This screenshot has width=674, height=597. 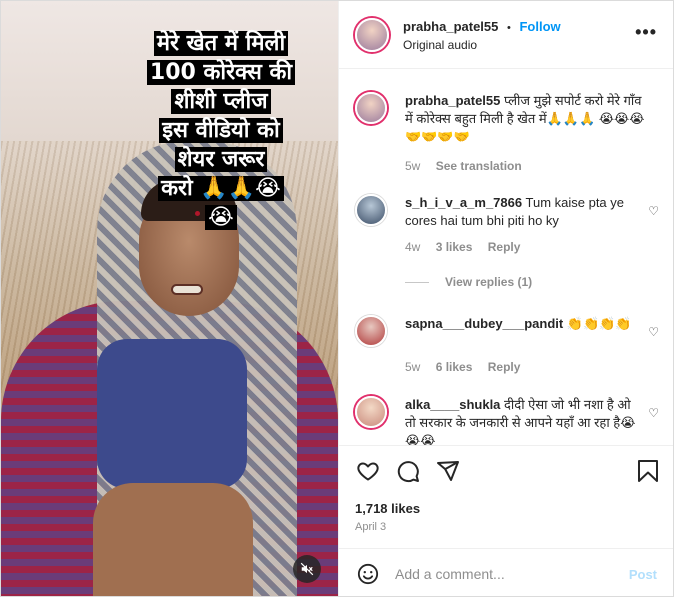 I want to click on bookmark-icon, so click(x=648, y=471).